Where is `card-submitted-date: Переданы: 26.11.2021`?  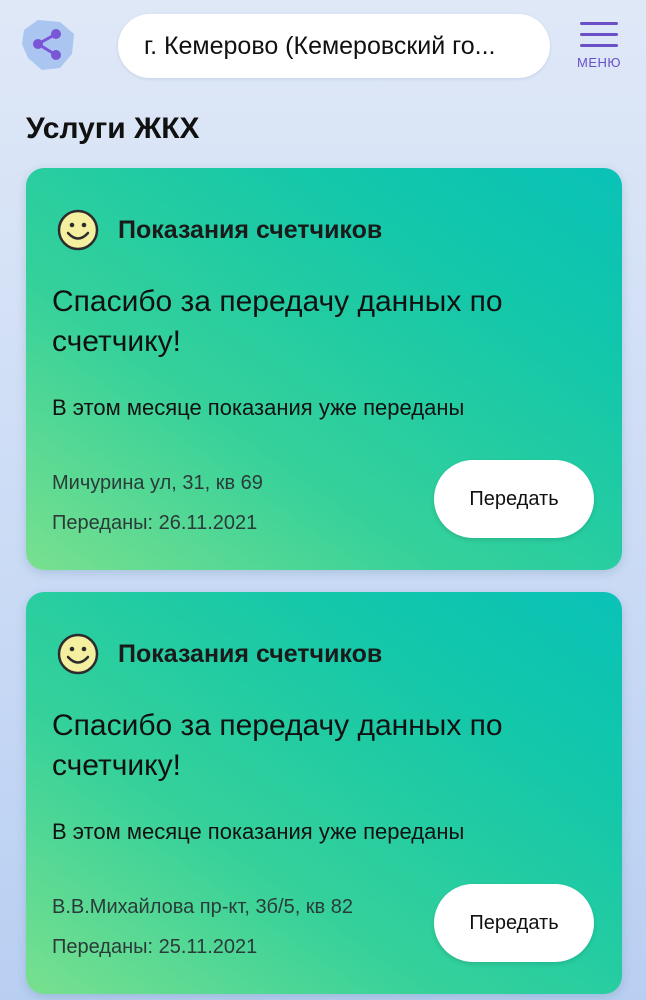 card-submitted-date: Переданы: 26.11.2021 is located at coordinates (155, 523).